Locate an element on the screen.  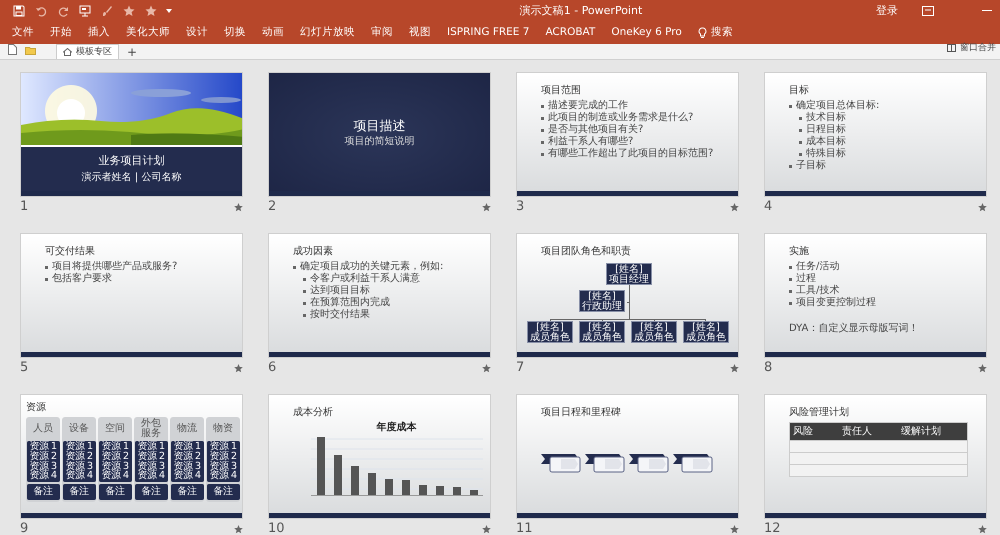
slide-title: 风险管理计划 is located at coordinates (819, 412).